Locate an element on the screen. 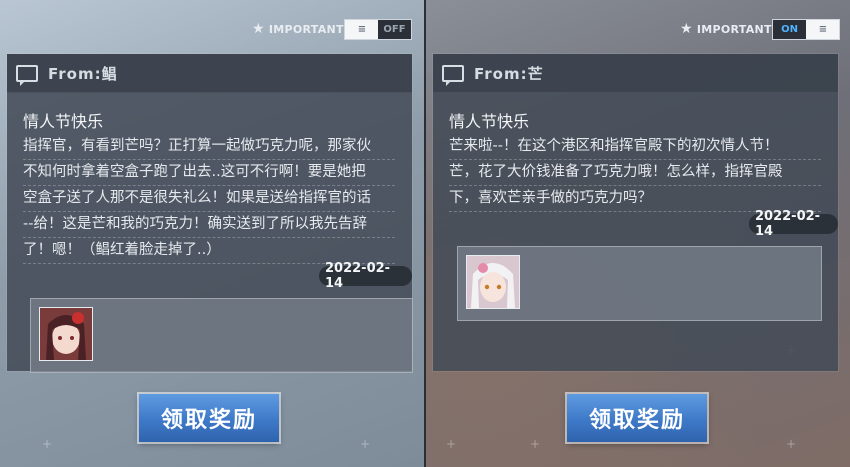 This screenshot has height=467, width=850. toggle-state-label: ON is located at coordinates (789, 29).